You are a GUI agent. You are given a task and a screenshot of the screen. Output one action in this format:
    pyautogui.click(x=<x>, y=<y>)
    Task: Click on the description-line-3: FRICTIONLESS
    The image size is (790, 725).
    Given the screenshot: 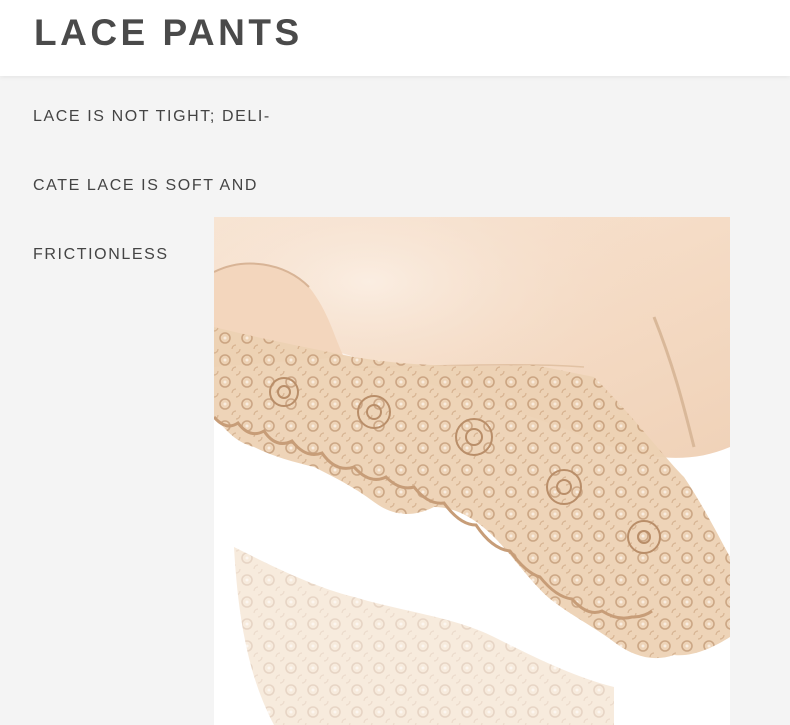 What is the action you would take?
    pyautogui.click(x=101, y=254)
    